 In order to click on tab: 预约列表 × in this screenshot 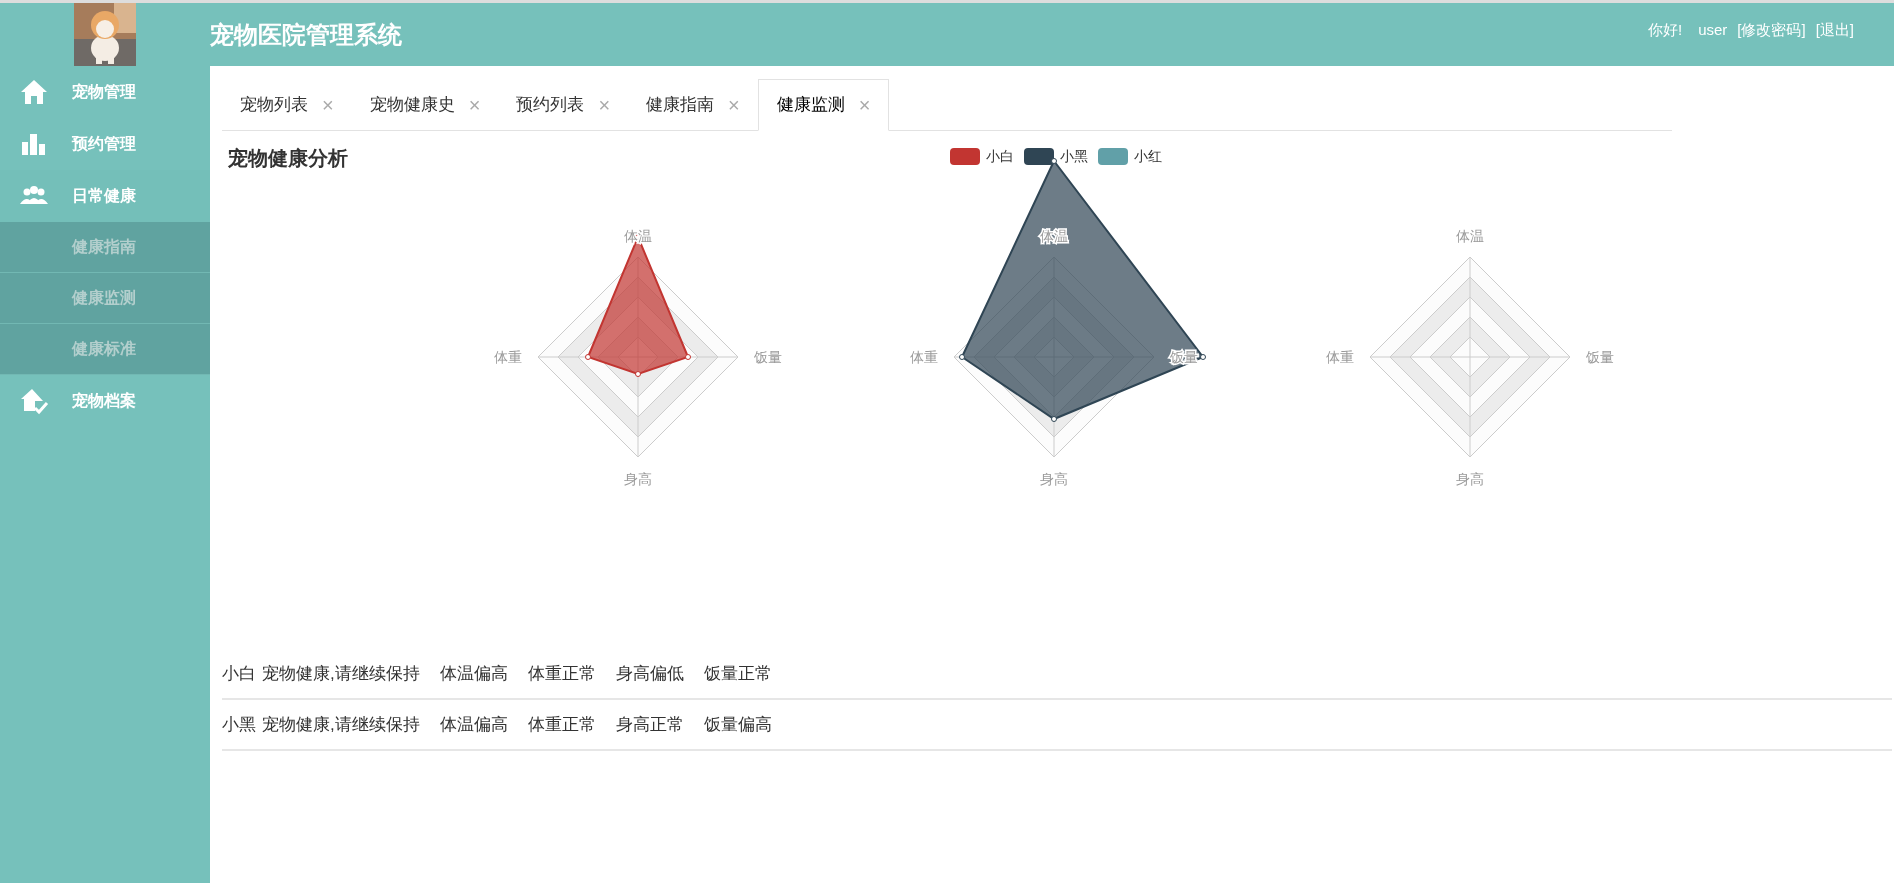, I will do `click(563, 105)`.